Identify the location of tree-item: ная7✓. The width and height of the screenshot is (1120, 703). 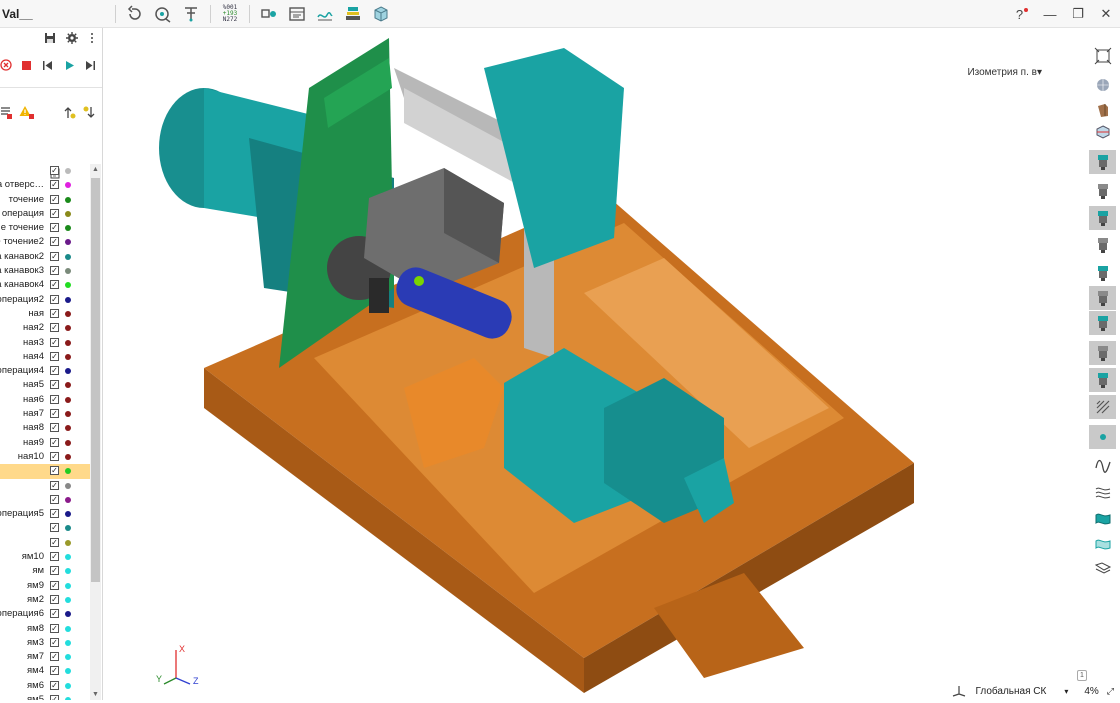
(45, 414).